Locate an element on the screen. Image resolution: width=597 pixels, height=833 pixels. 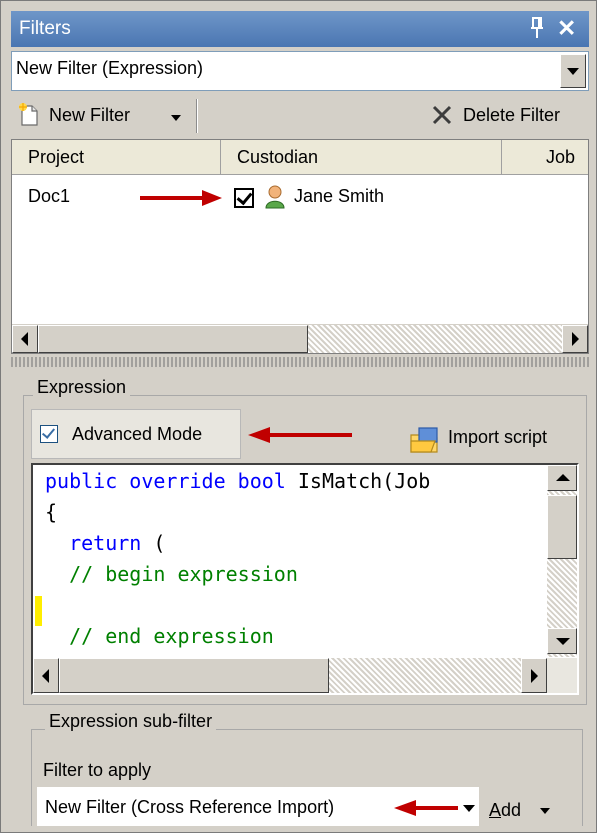
toolbar-separator is located at coordinates (197, 116).